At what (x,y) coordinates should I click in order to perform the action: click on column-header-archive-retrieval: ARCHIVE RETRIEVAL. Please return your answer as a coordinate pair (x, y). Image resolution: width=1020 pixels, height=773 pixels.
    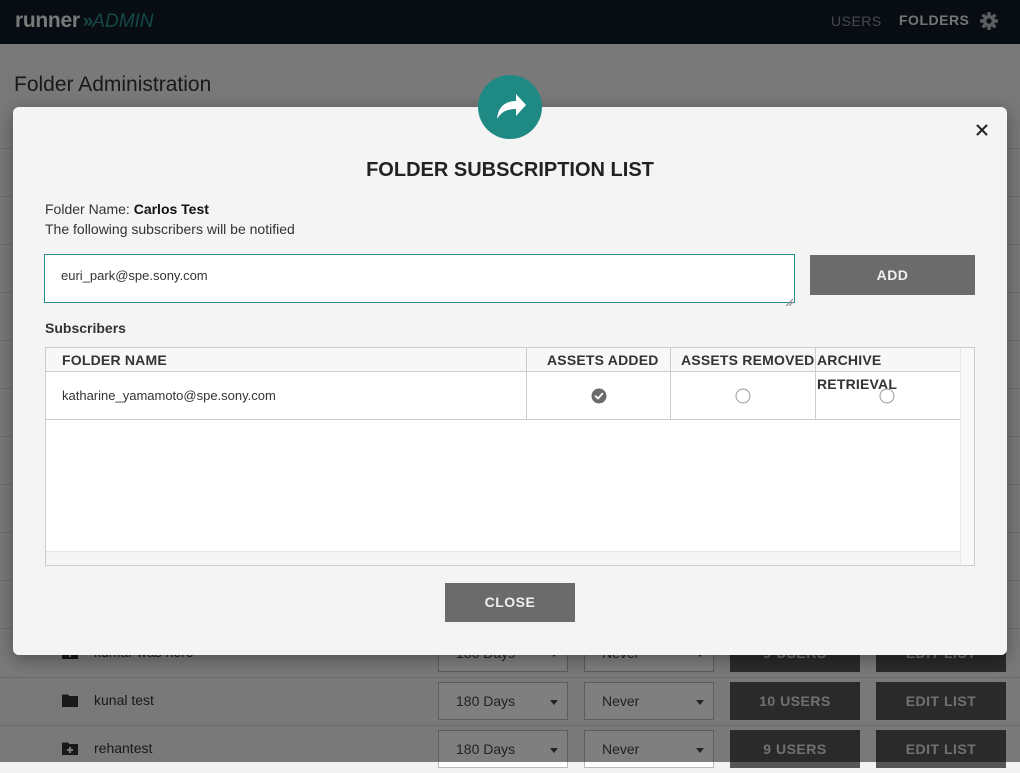
    Looking at the image, I should click on (888, 370).